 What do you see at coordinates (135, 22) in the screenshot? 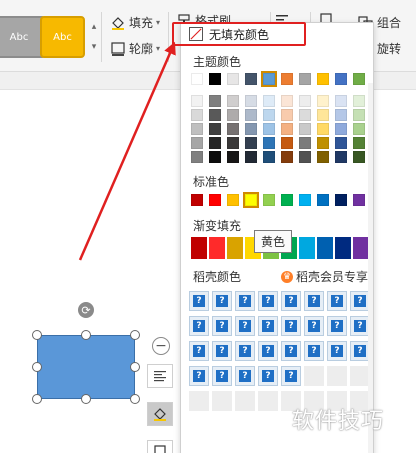
I see `fill-button: 填充 ▾` at bounding box center [135, 22].